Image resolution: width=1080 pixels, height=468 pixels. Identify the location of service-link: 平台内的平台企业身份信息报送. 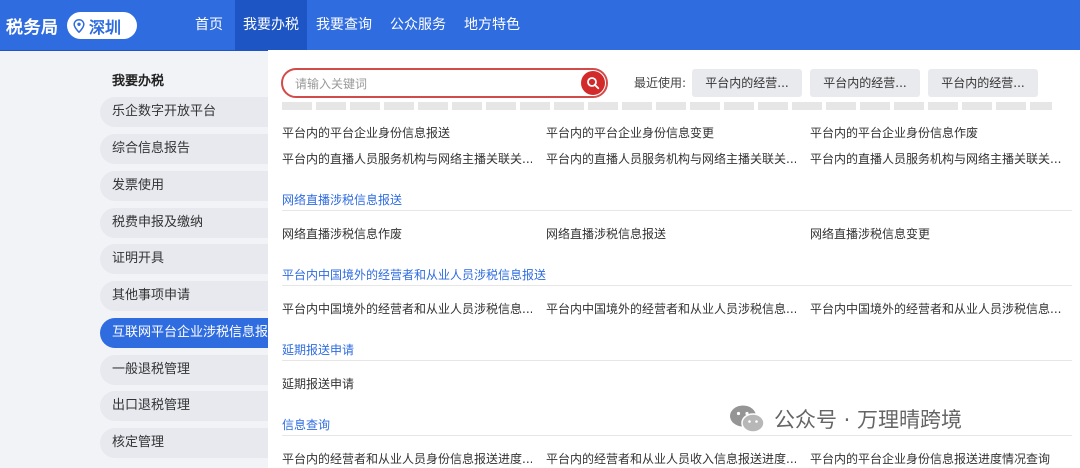
(407, 132).